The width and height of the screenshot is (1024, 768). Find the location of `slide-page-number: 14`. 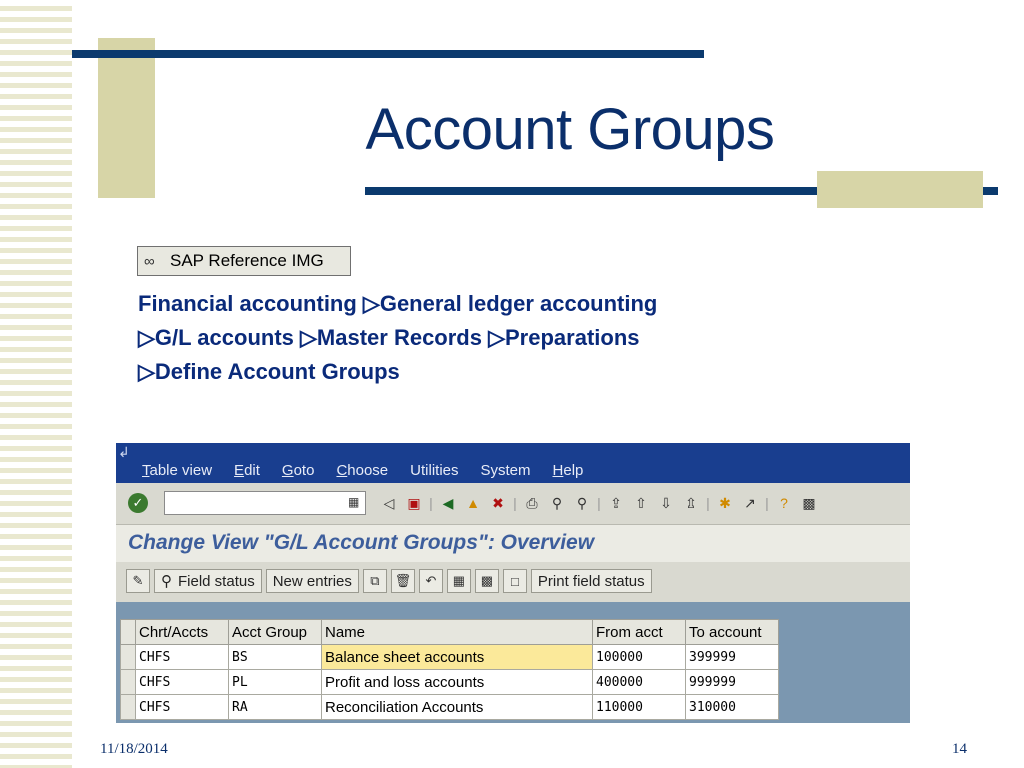

slide-page-number: 14 is located at coordinates (959, 749).